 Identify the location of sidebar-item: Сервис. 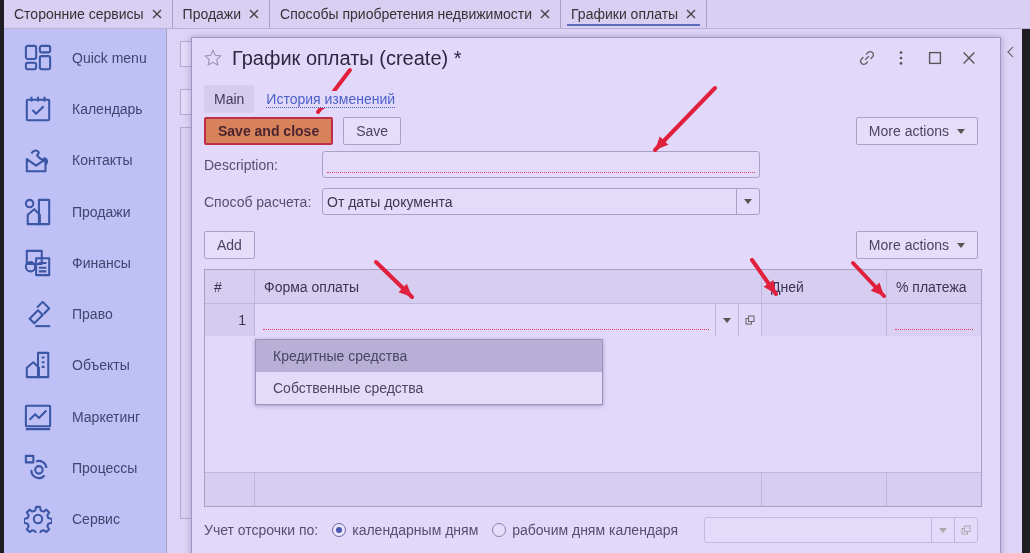
(85, 519).